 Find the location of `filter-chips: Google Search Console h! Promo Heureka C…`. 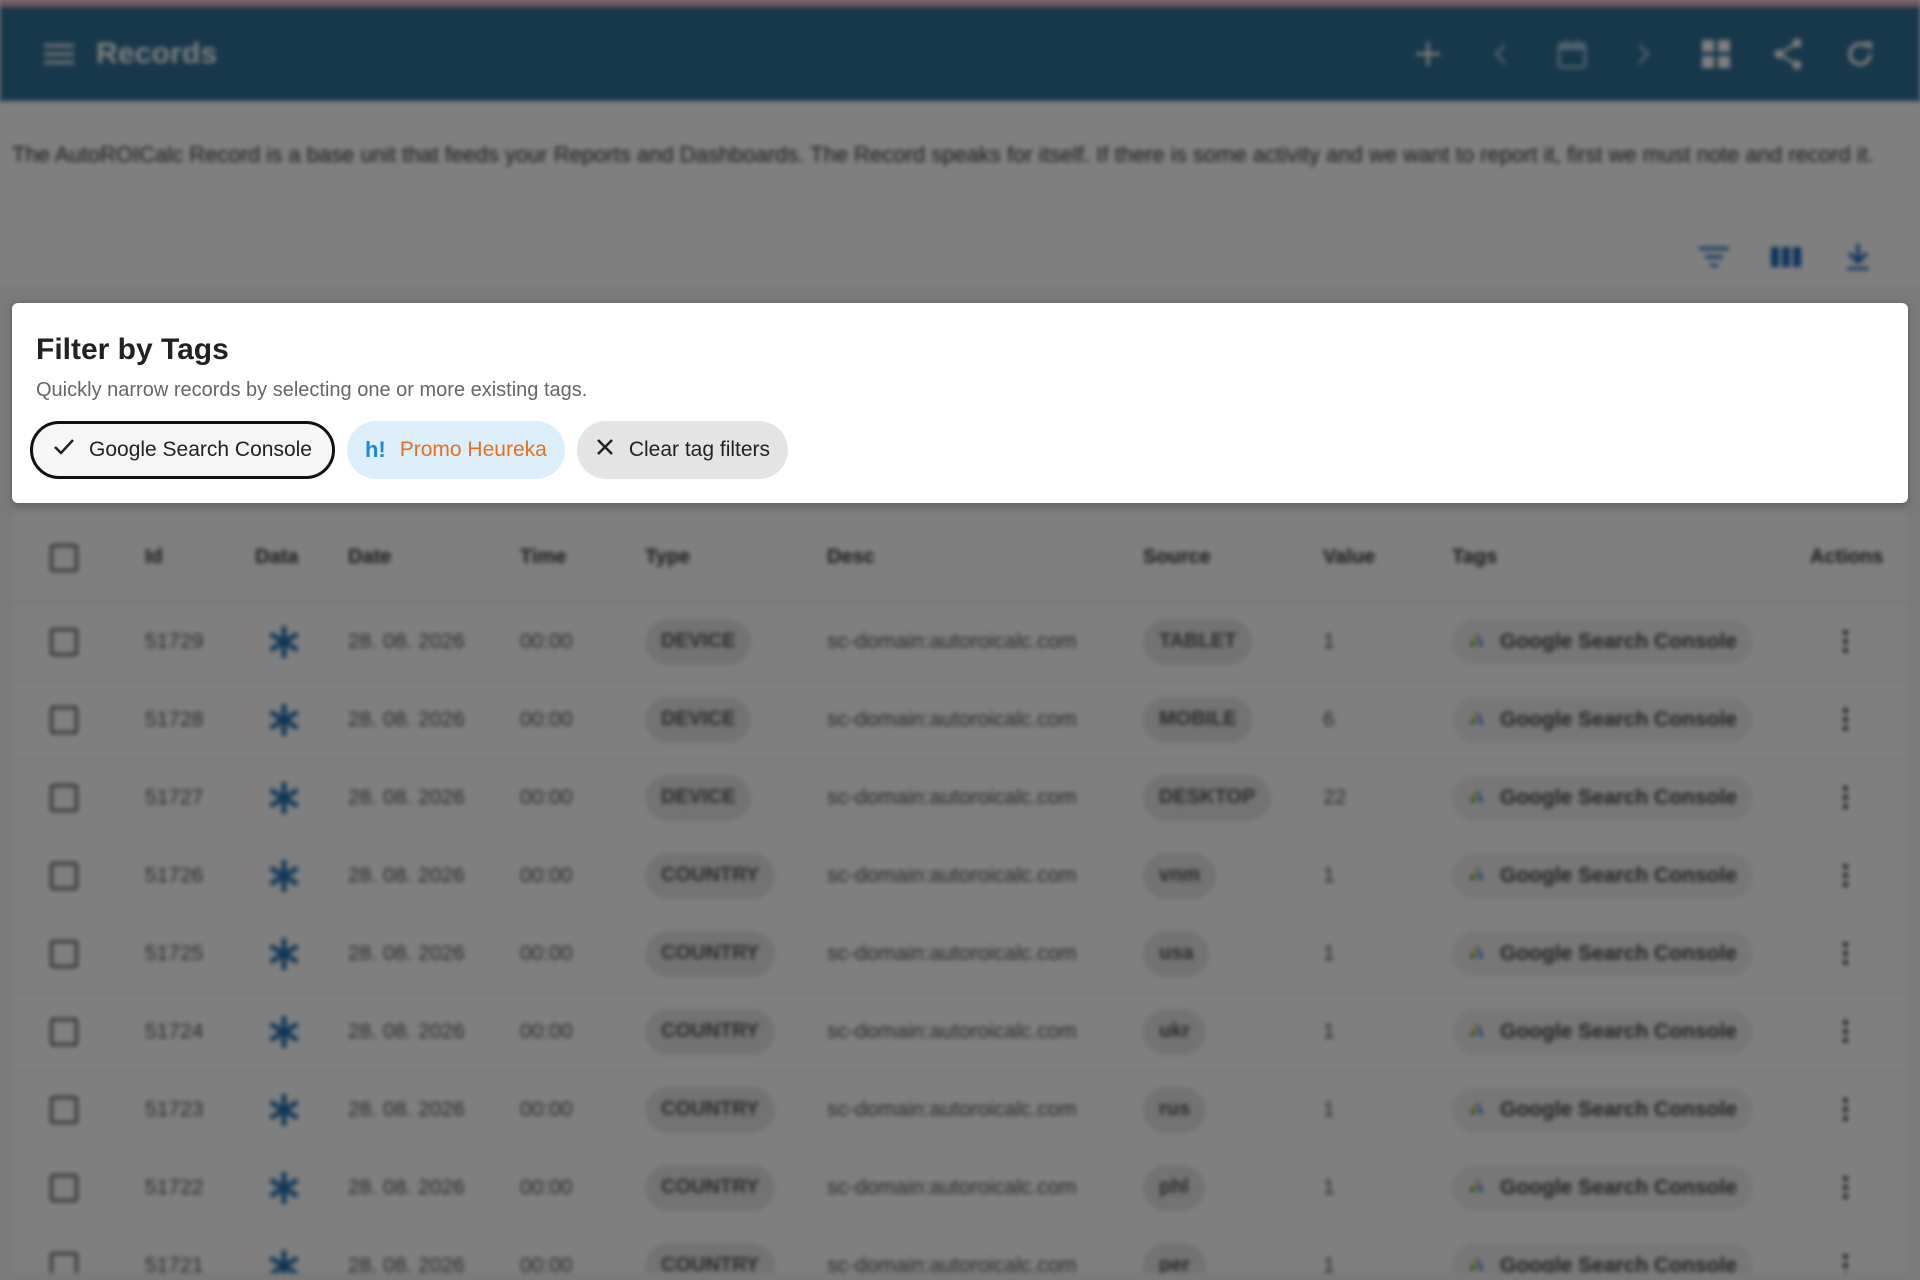

filter-chips: Google Search Console h! Promo Heureka C… is located at coordinates (409, 450).